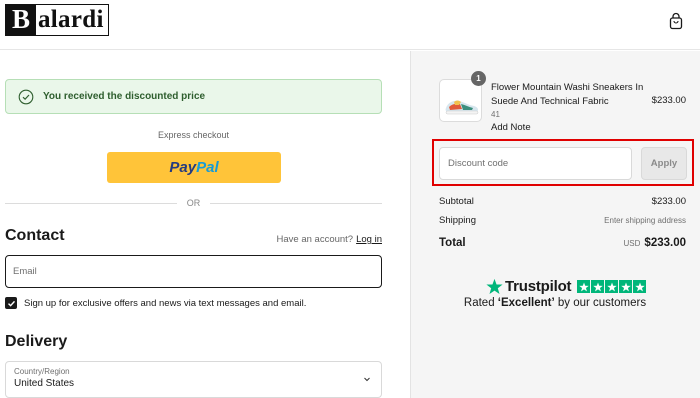 The width and height of the screenshot is (700, 398). Describe the element at coordinates (668, 201) in the screenshot. I see `subtotal-value: $233.00` at that location.